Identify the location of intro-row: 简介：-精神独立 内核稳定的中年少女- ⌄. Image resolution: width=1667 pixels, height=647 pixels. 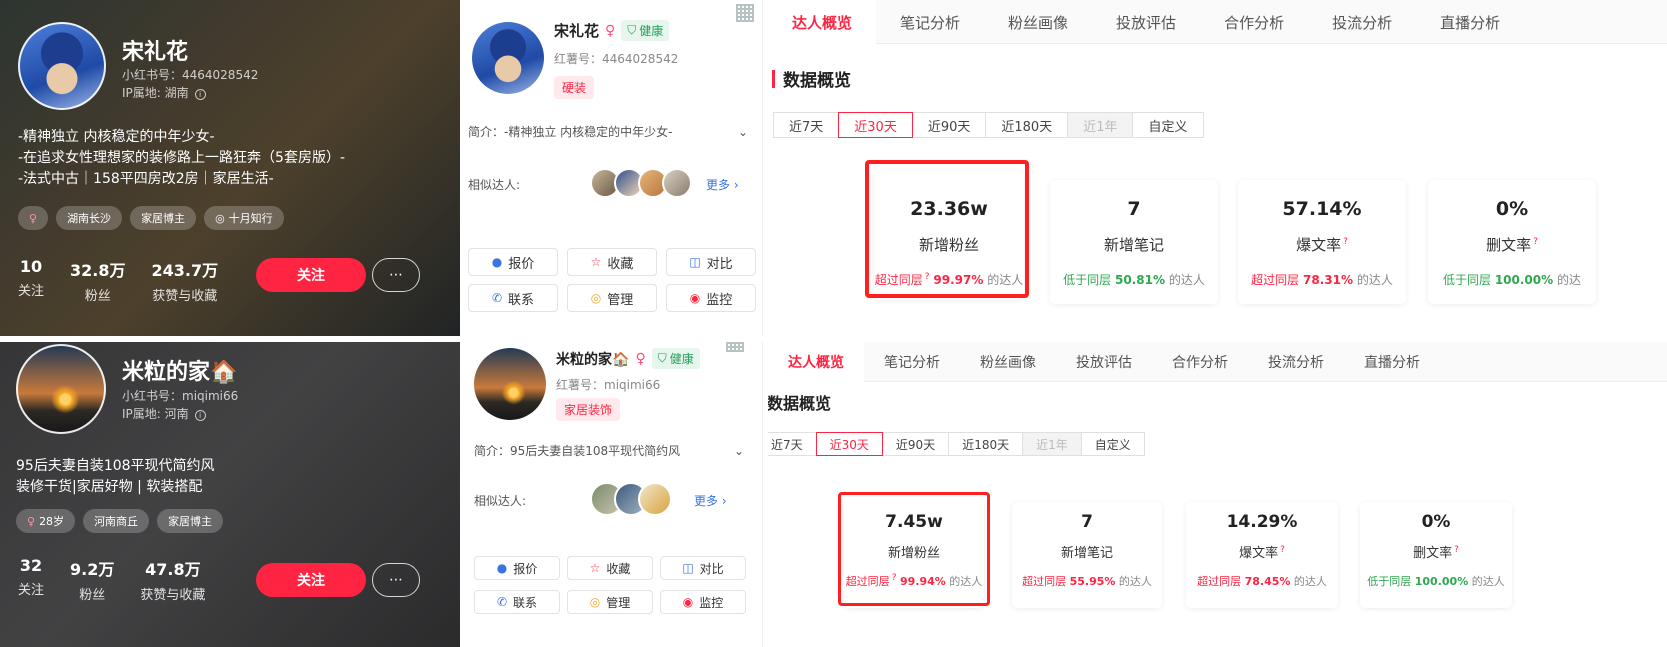
(608, 131).